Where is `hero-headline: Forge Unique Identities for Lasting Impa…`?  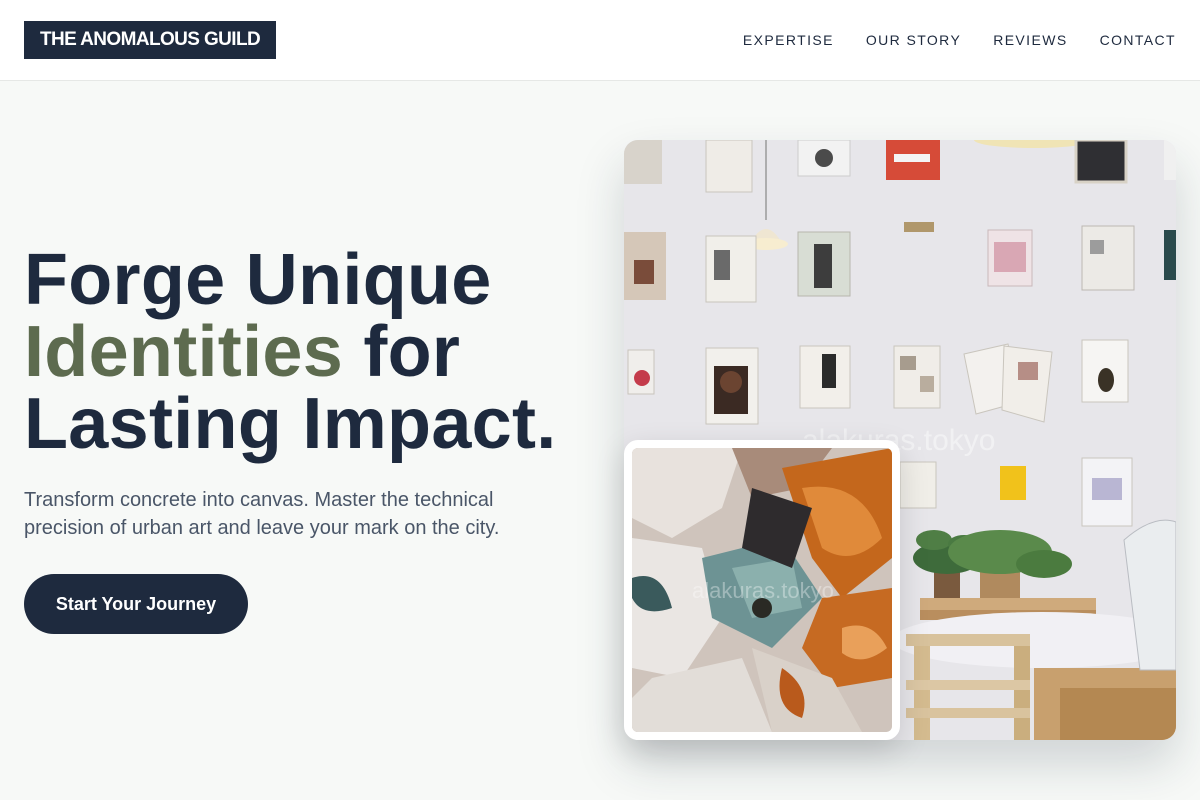
hero-headline: Forge Unique Identities for Lasting Impa… is located at coordinates (314, 352).